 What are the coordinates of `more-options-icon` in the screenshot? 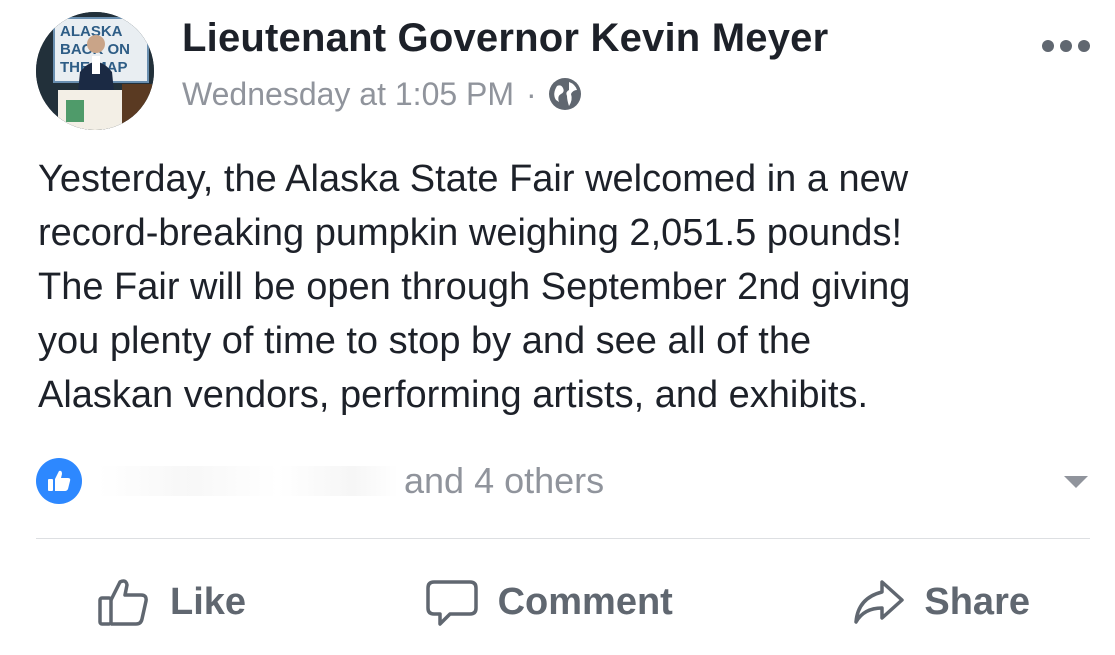 It's located at (1066, 46).